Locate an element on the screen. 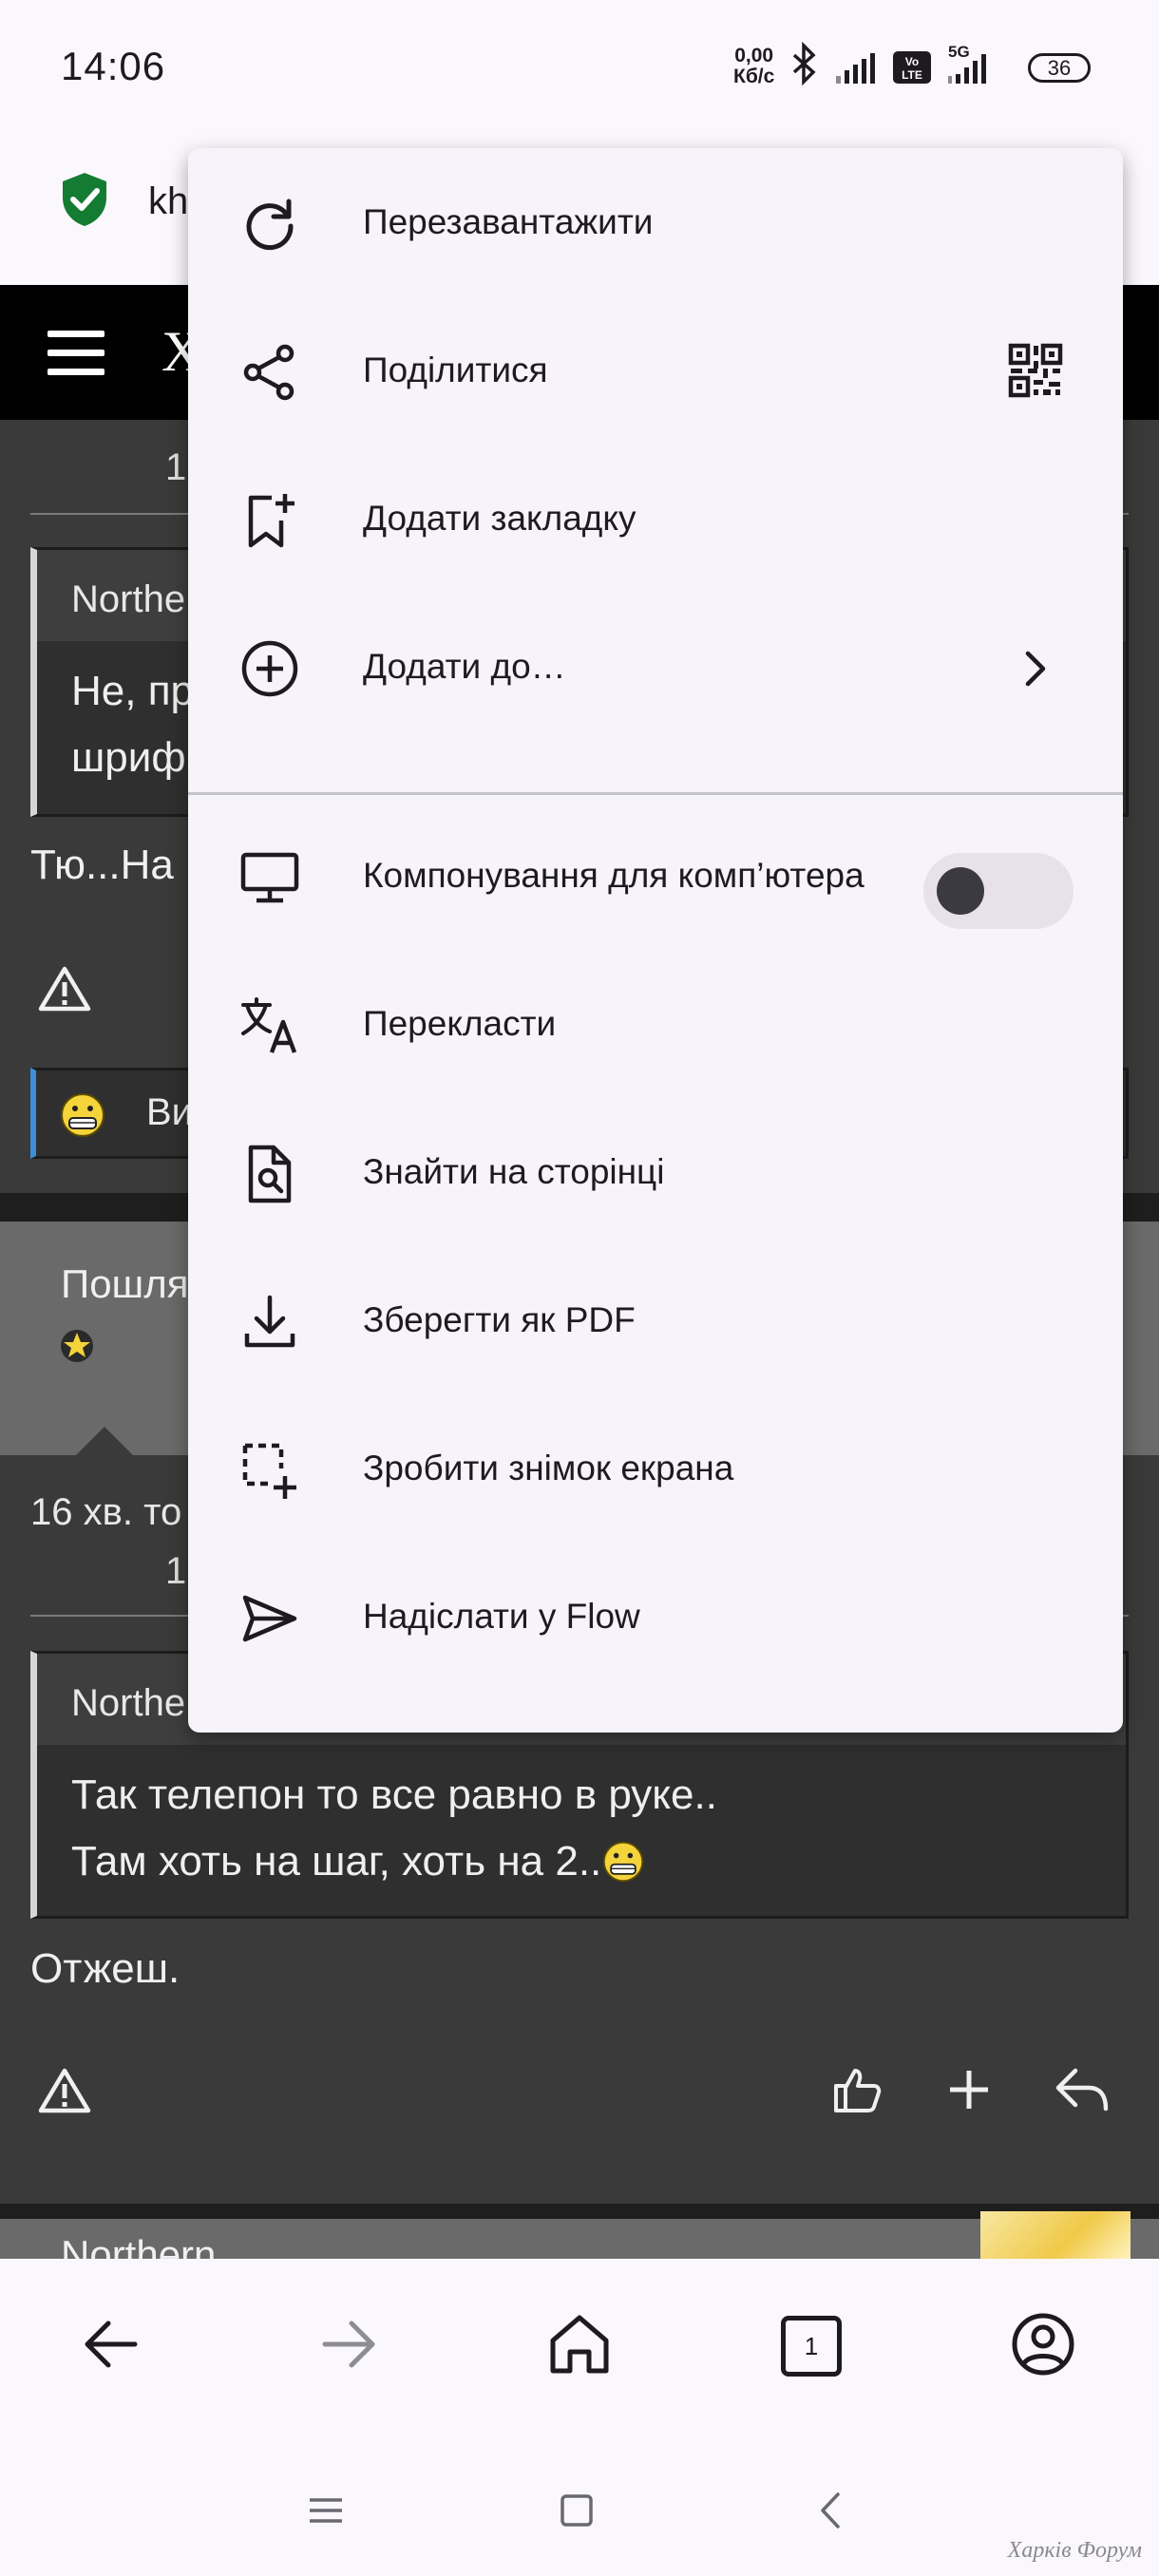  menu-item-label: Додати закладку is located at coordinates (499, 518).